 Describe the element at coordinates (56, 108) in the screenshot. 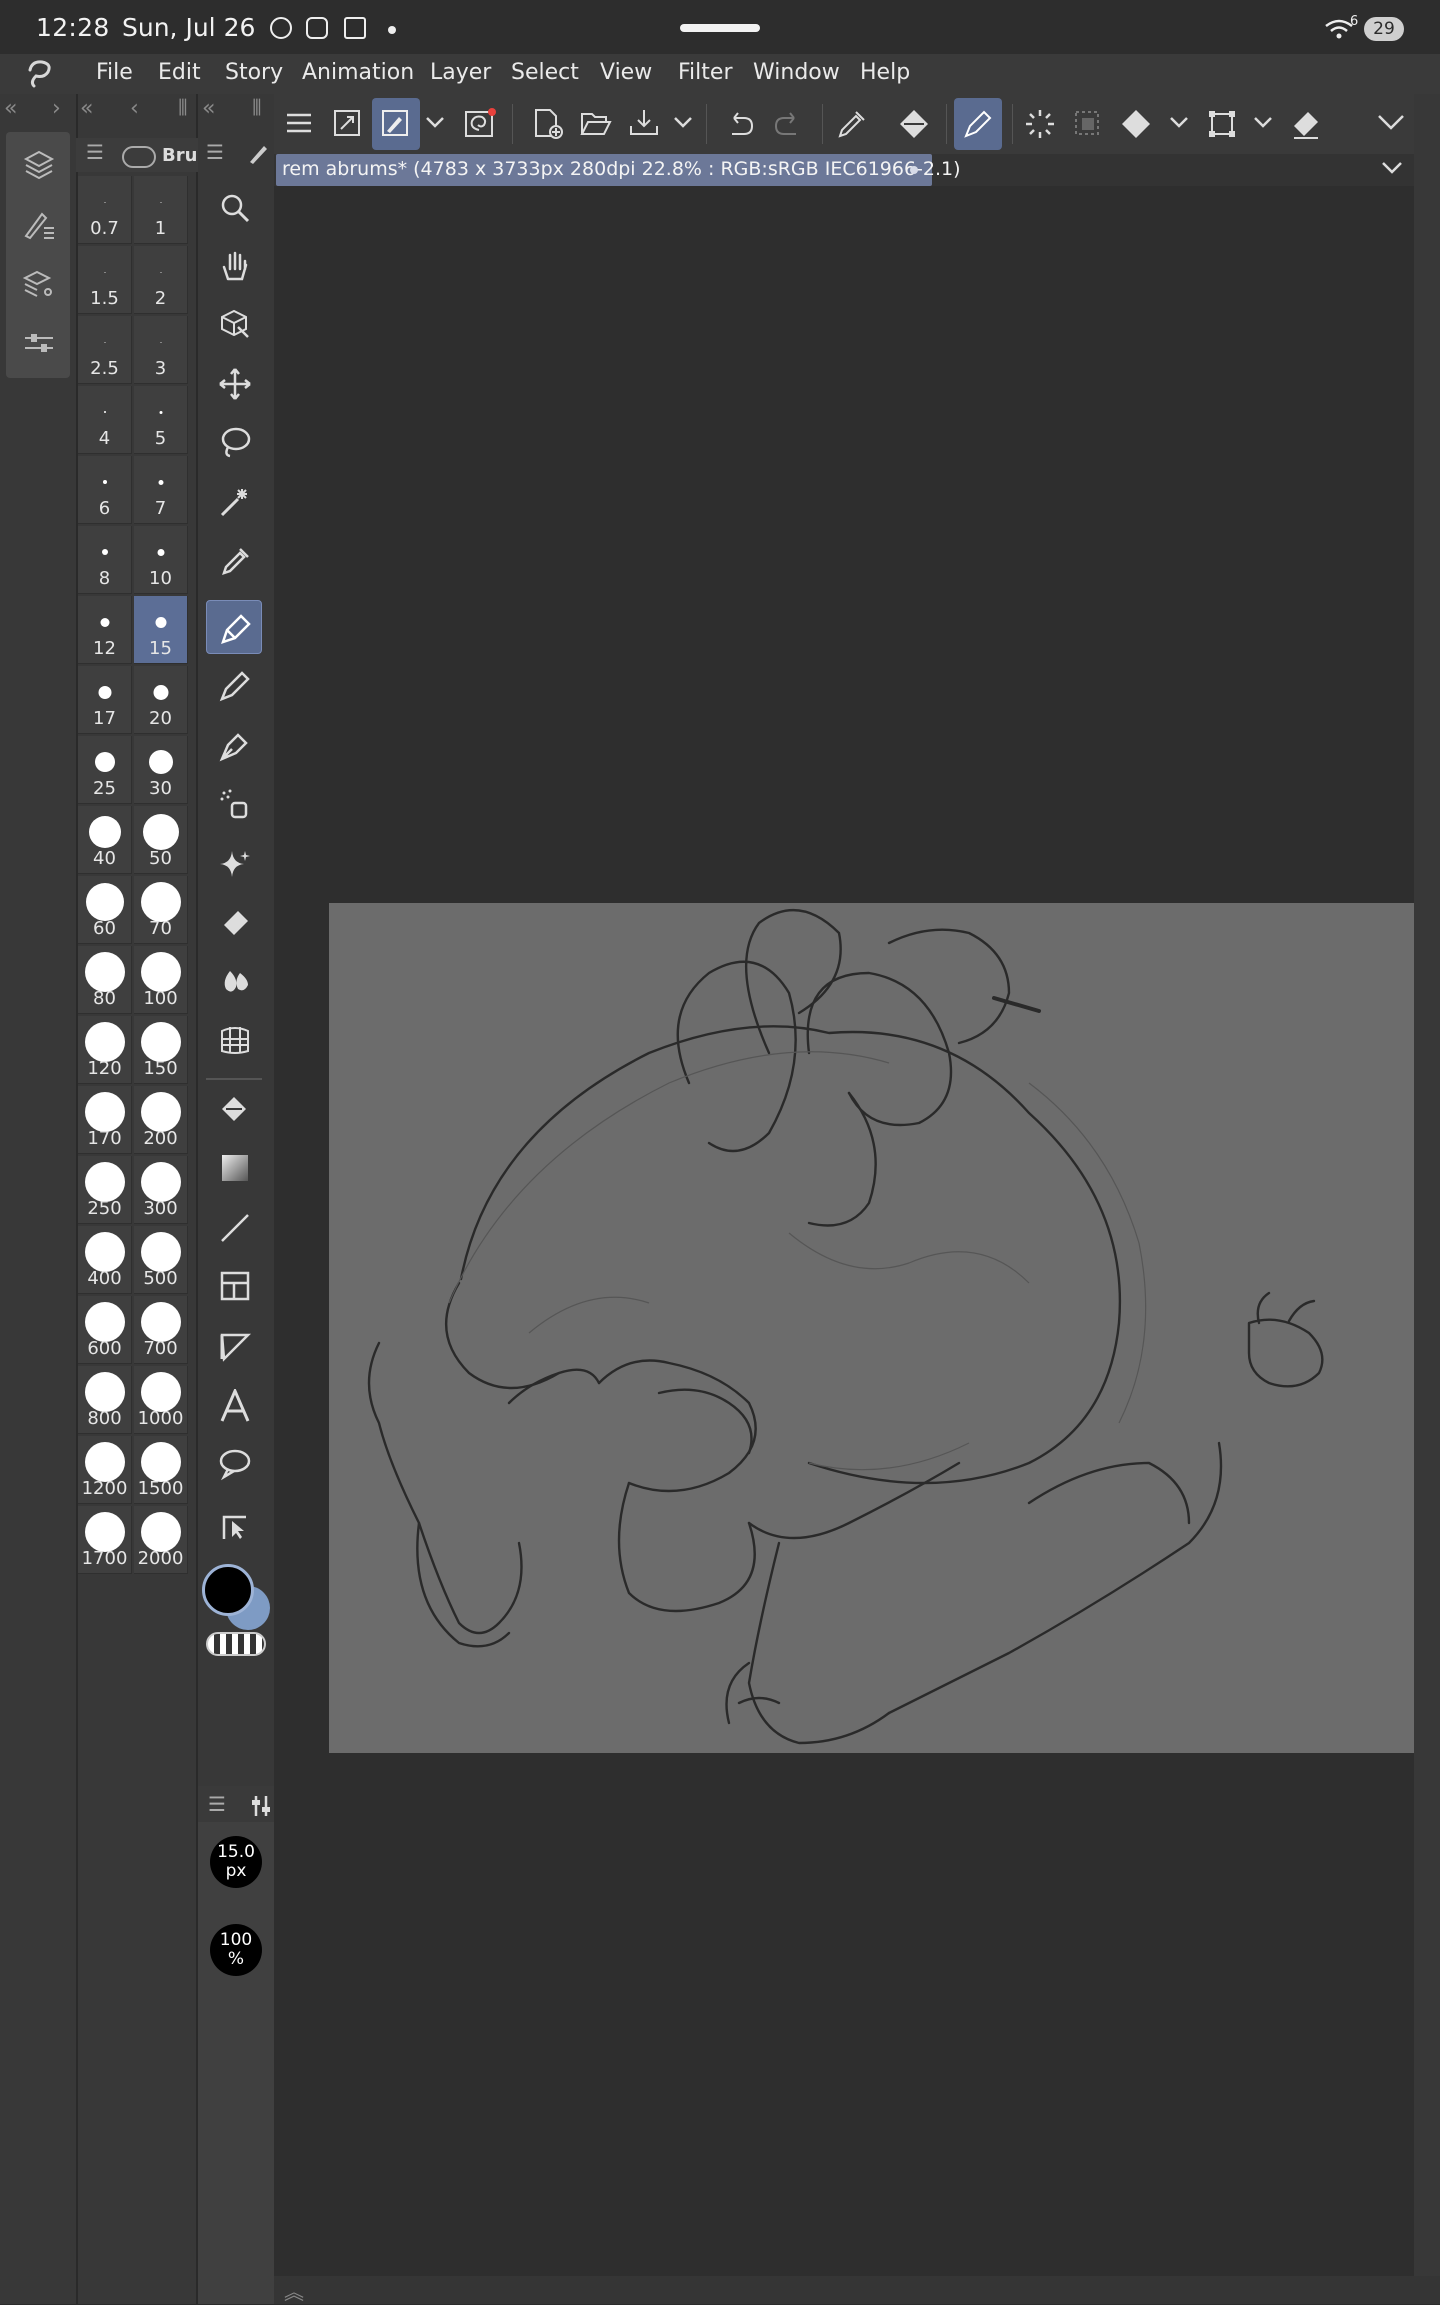

I see `expand-right-icon: ›` at that location.